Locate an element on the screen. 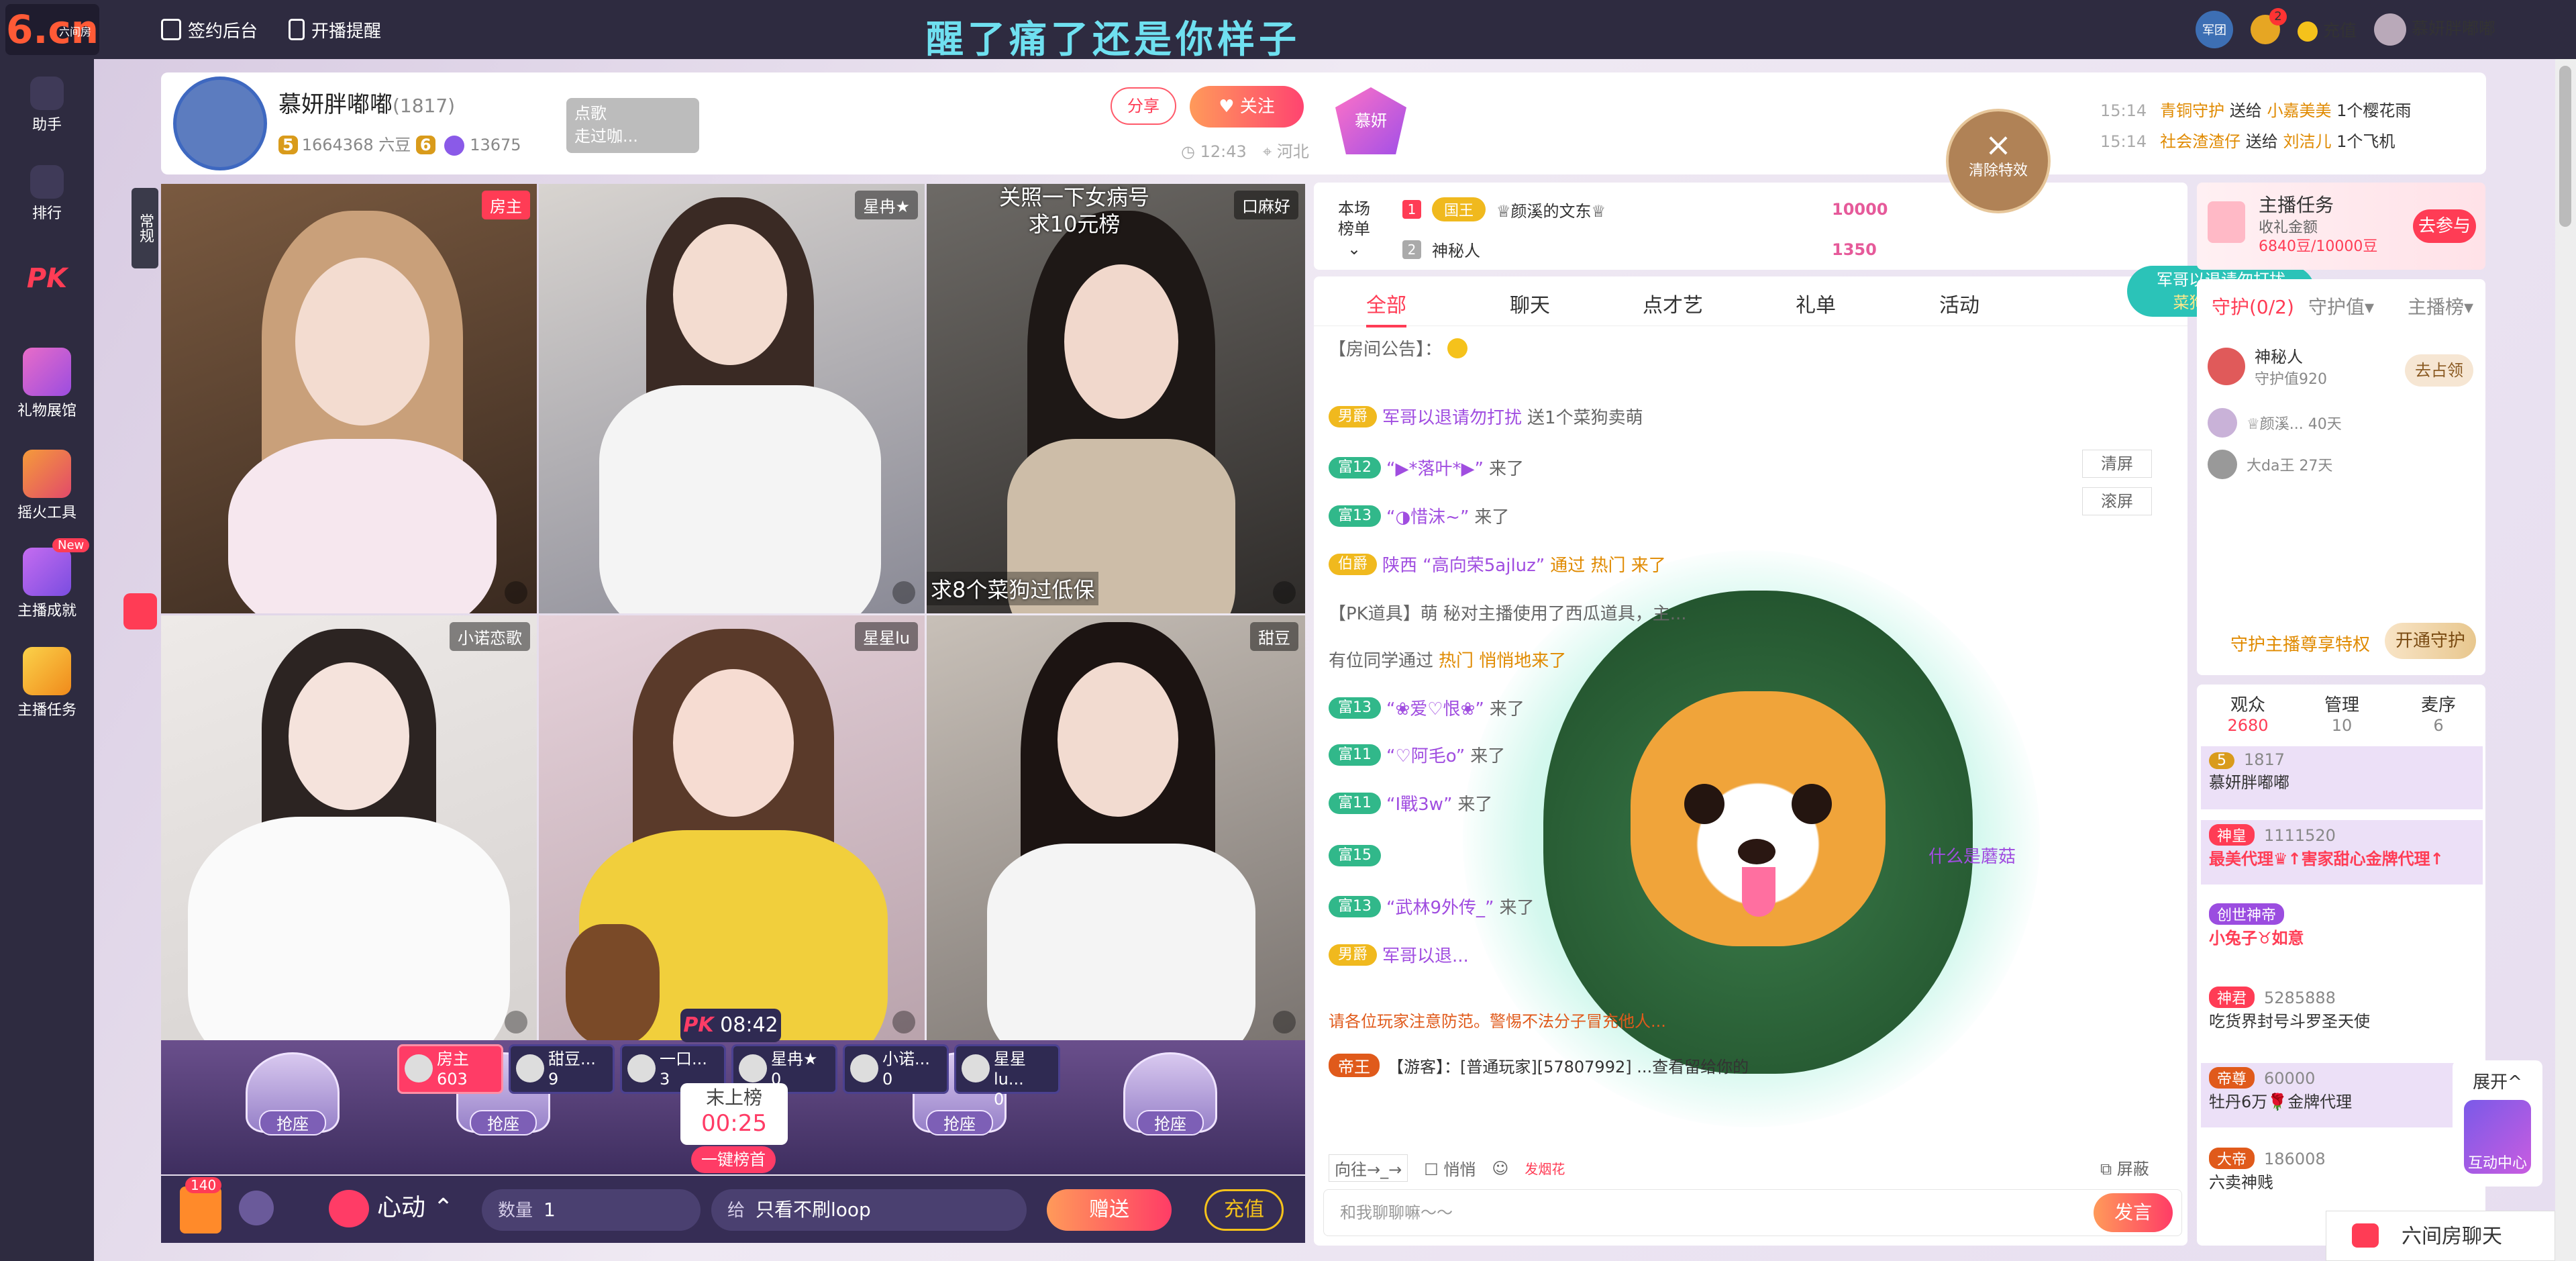  send-gift-button: 赠送 is located at coordinates (1109, 1210).